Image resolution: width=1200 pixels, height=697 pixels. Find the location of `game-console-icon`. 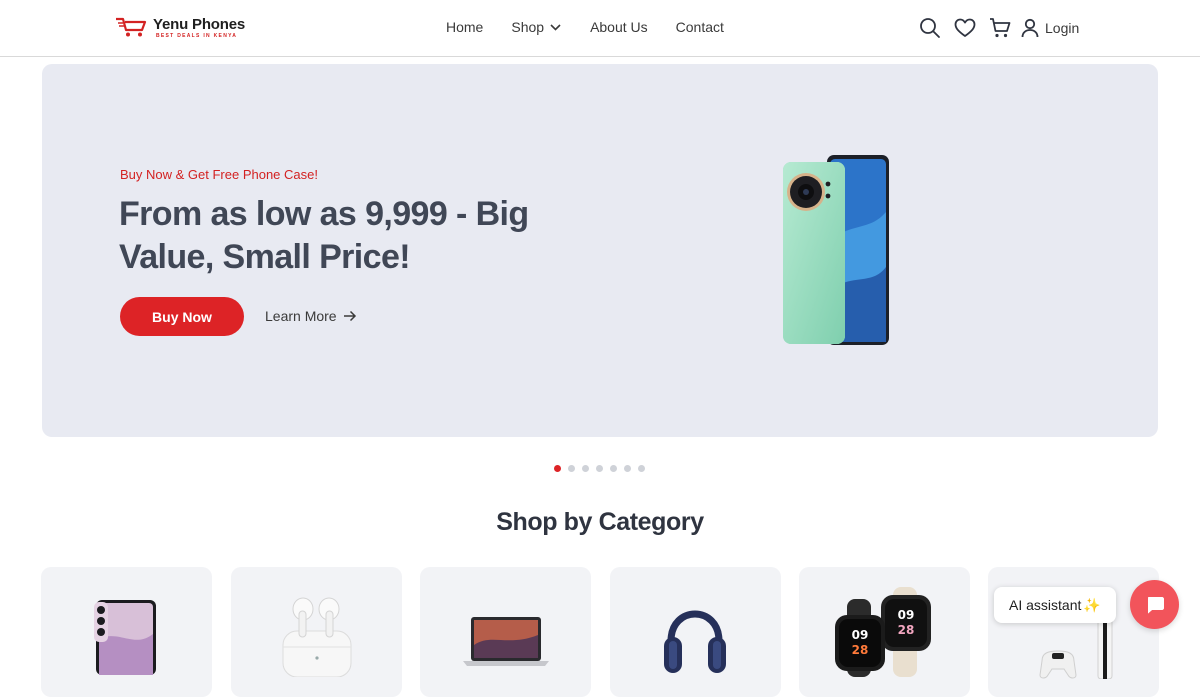

game-console-icon is located at coordinates (1076, 649).